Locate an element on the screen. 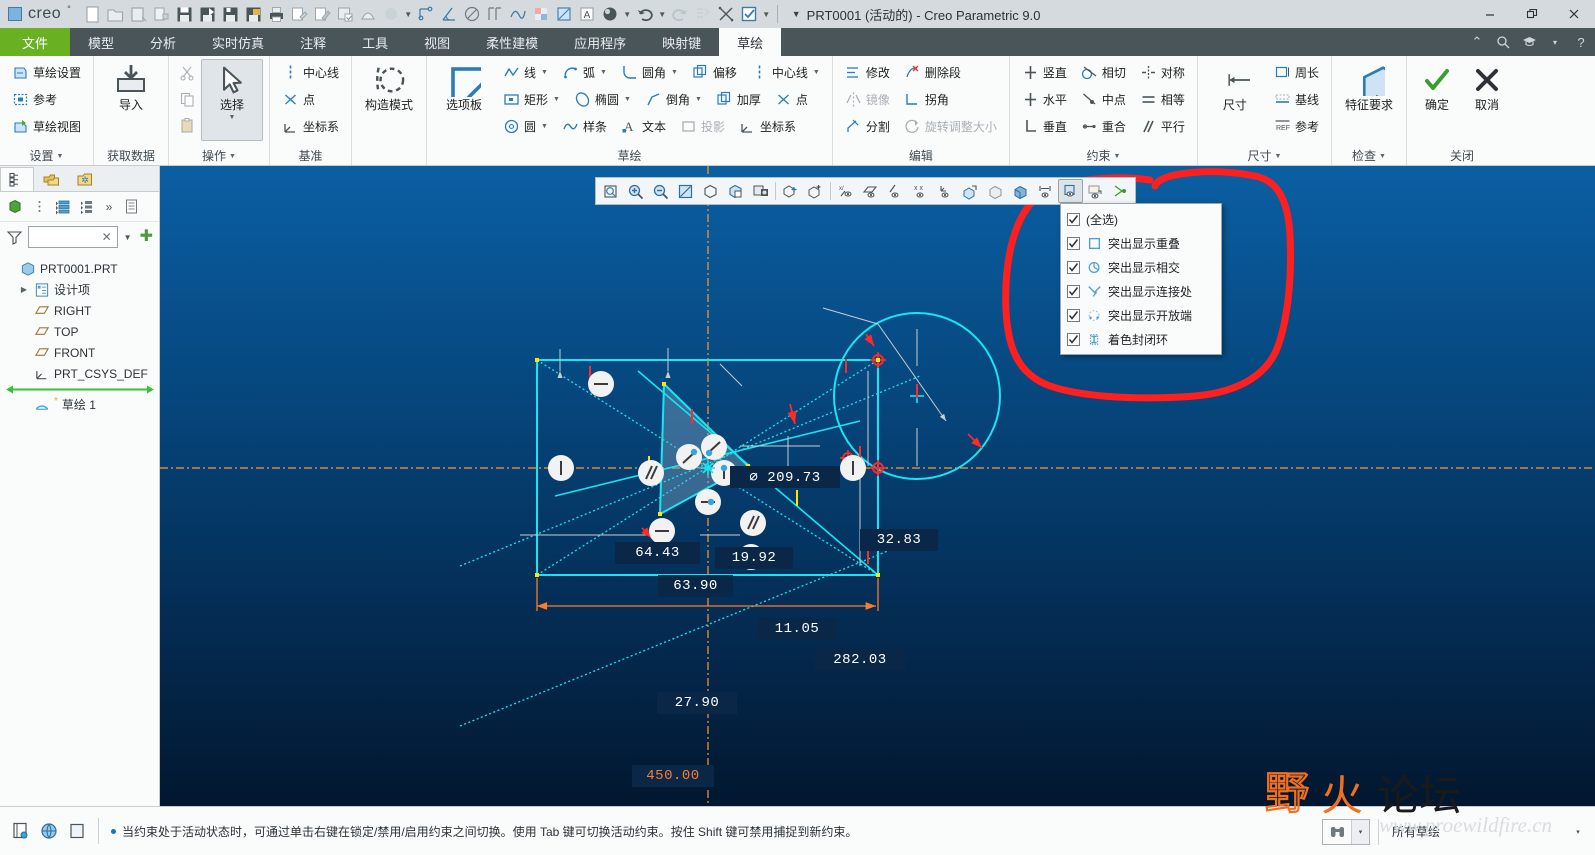 This screenshot has width=1595, height=855. cross-button: 取消 is located at coordinates (1487, 100).